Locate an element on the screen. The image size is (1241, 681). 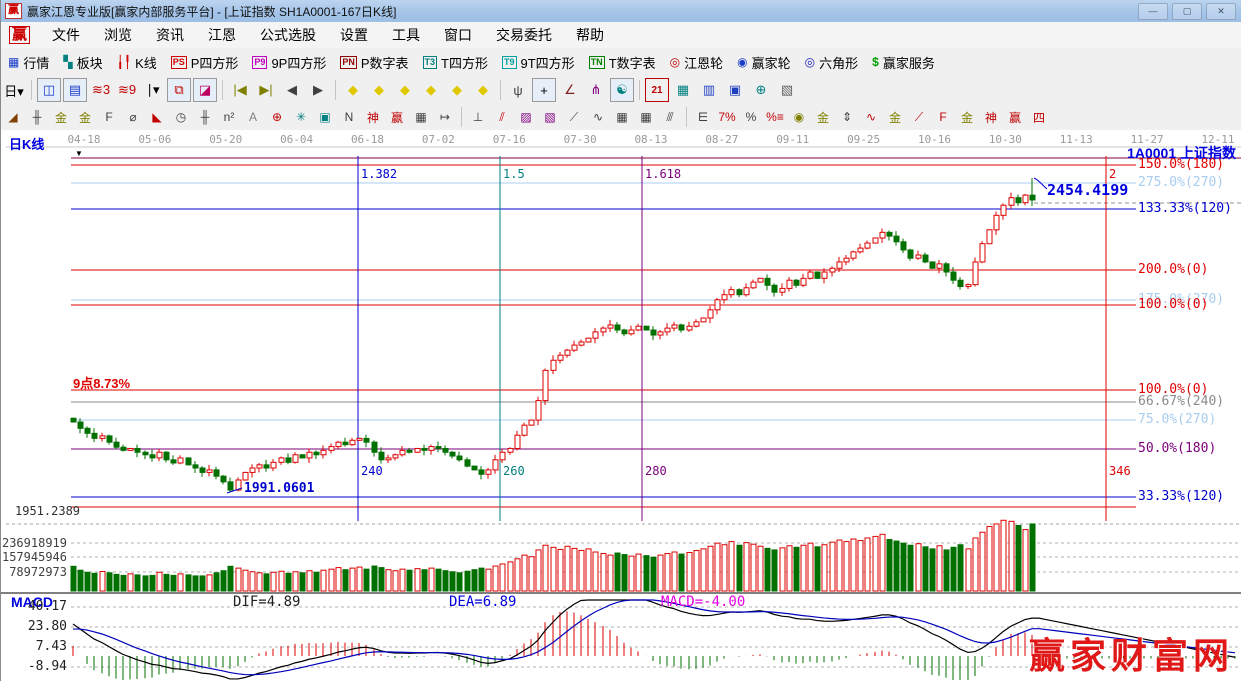
shen-tool-icon: 神 is located at coordinates (373, 117).